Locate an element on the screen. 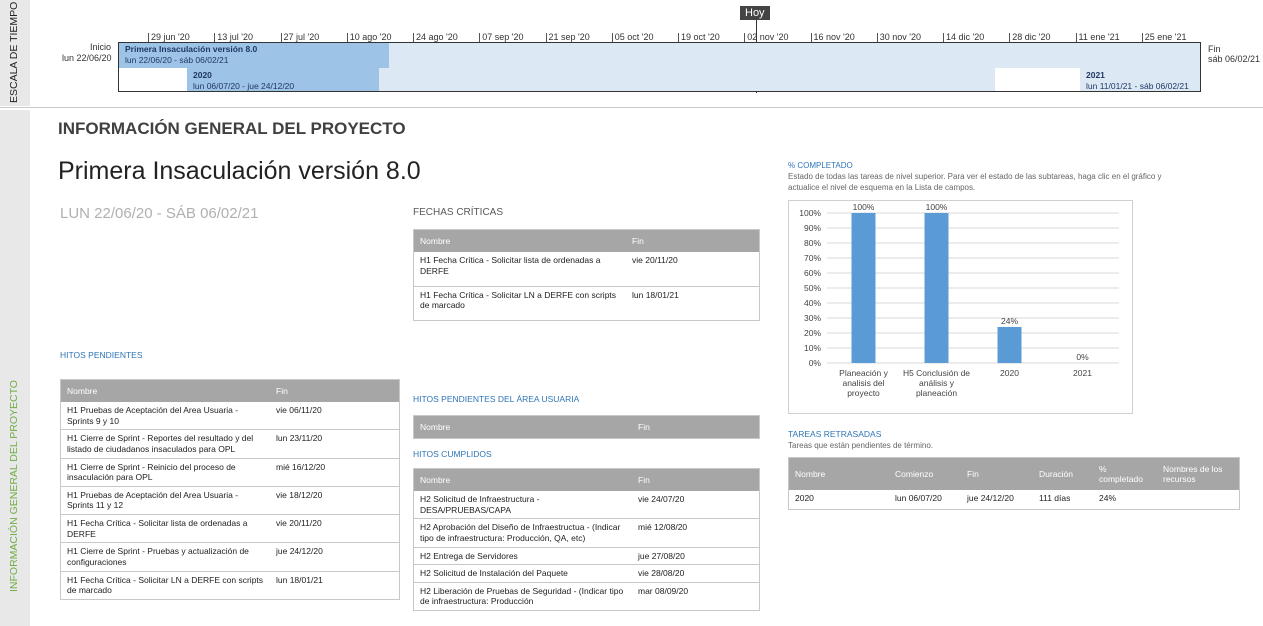  chart-ytick-label: 80% is located at coordinates (812, 243).